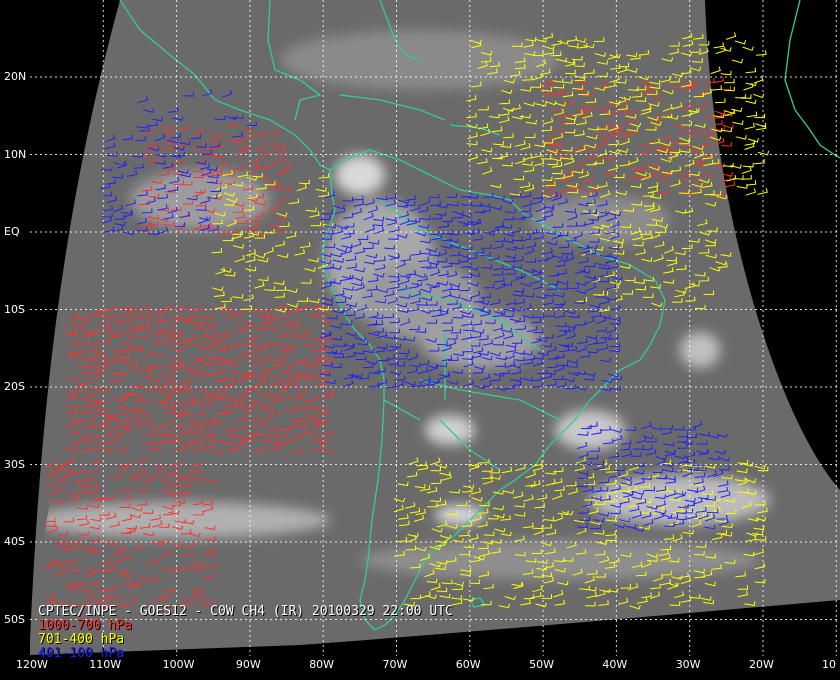  Describe the element at coordinates (14, 541) in the screenshot. I see `latitude-label: 40S` at that location.